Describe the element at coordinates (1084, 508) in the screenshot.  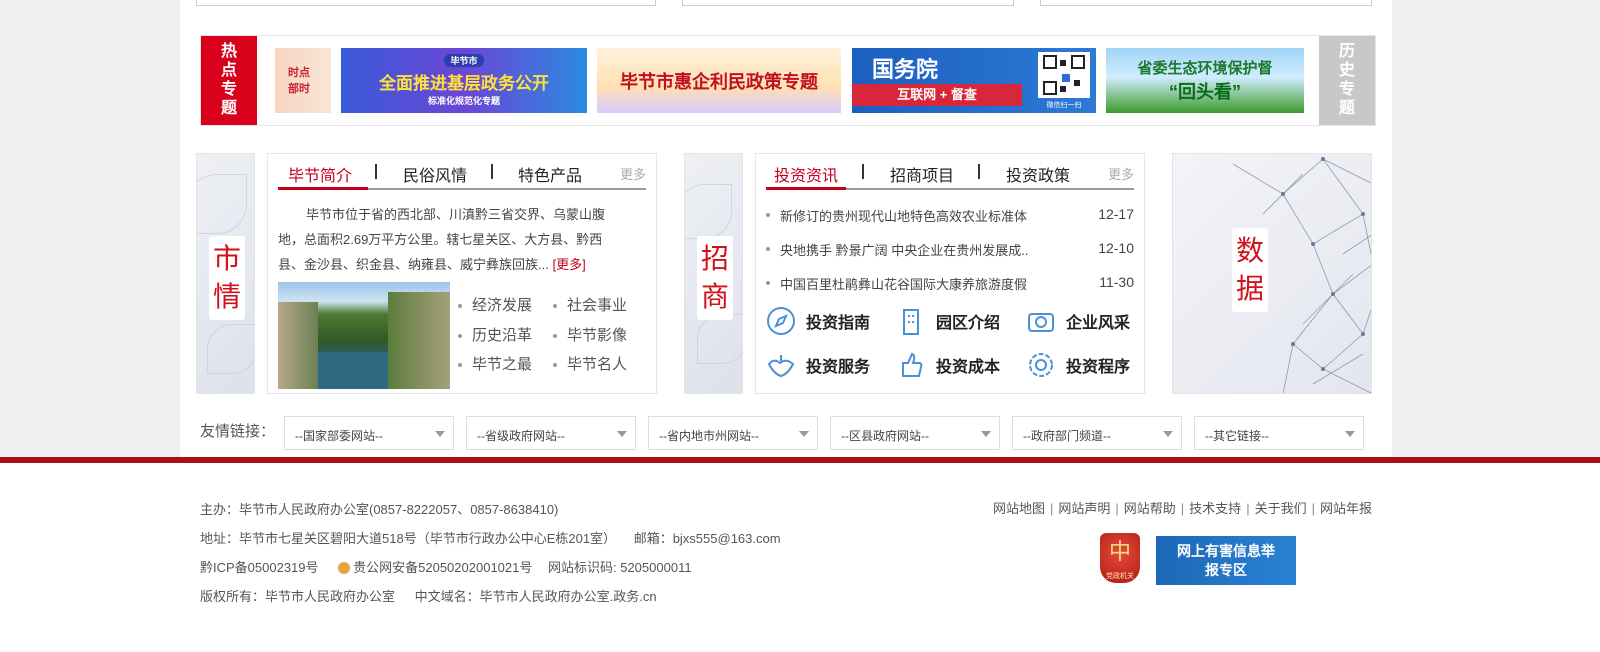
I see `footer-link-statement: 网站声明` at that location.